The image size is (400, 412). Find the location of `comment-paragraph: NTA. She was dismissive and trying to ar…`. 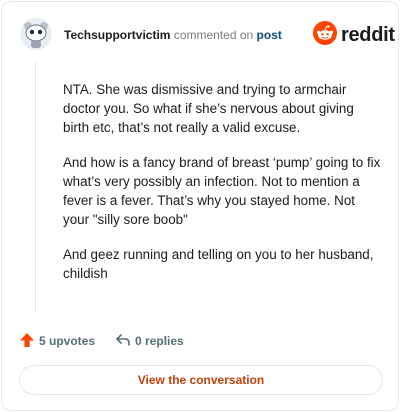

comment-paragraph: NTA. She was dismissive and trying to ar… is located at coordinates (208, 108).